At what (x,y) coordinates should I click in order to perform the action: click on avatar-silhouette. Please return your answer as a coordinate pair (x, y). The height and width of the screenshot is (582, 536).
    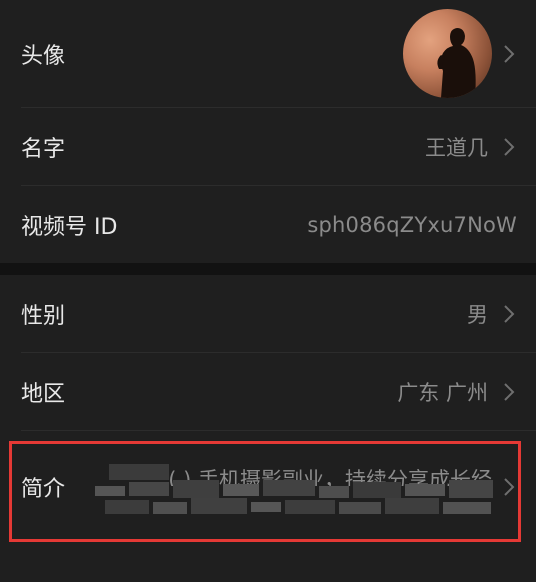
    Looking at the image, I should click on (456, 63).